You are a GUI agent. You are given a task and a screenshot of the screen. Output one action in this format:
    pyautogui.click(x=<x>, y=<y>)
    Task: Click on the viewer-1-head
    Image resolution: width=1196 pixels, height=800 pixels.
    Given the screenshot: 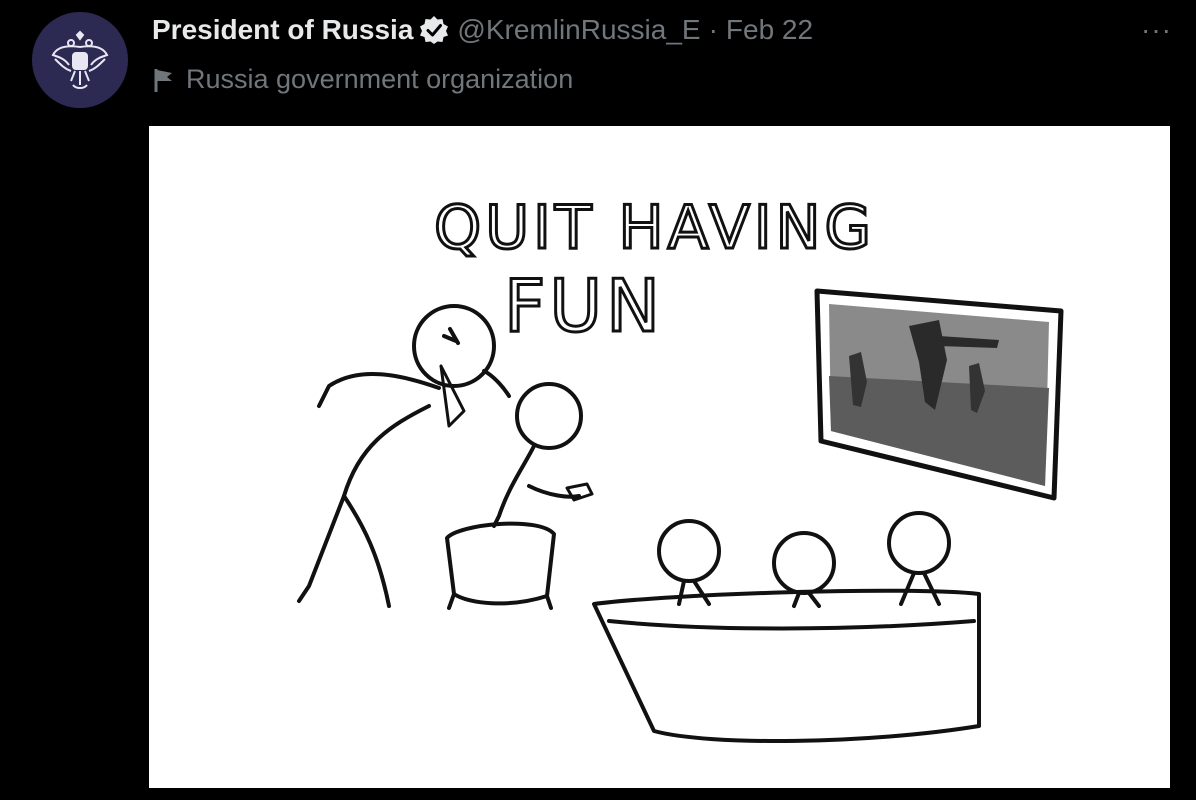 What is the action you would take?
    pyautogui.click(x=689, y=551)
    